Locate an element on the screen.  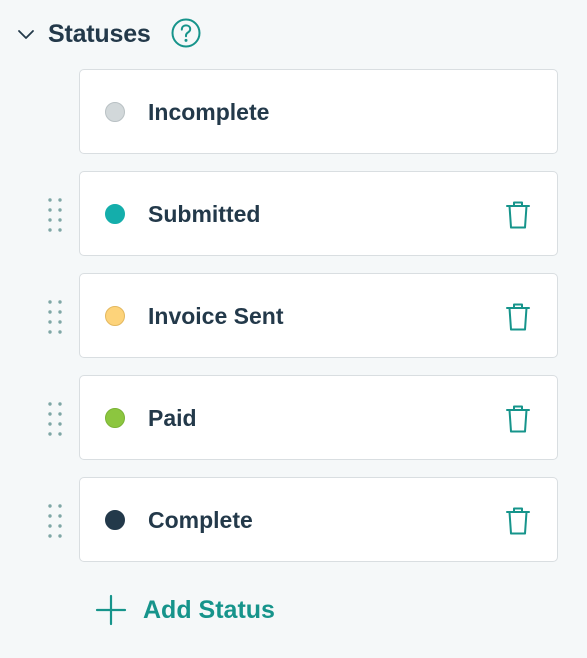
status-card: Incomplete is located at coordinates (318, 111).